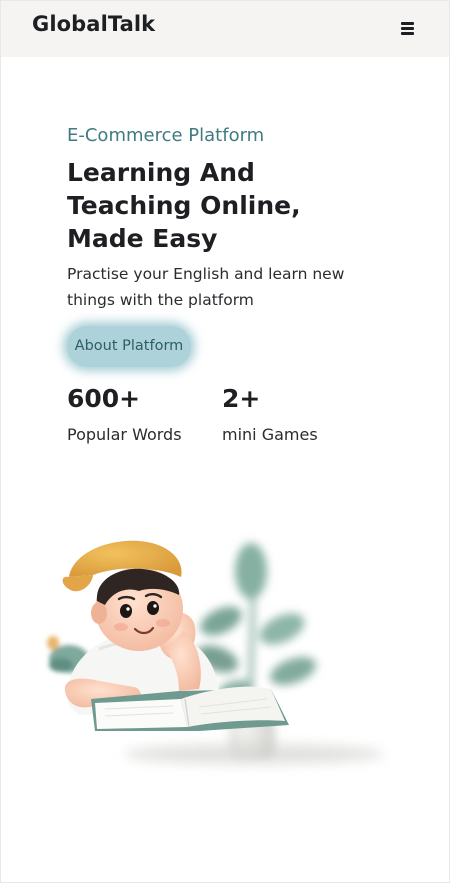  I want to click on stat-label-words: Popular Words, so click(124, 434).